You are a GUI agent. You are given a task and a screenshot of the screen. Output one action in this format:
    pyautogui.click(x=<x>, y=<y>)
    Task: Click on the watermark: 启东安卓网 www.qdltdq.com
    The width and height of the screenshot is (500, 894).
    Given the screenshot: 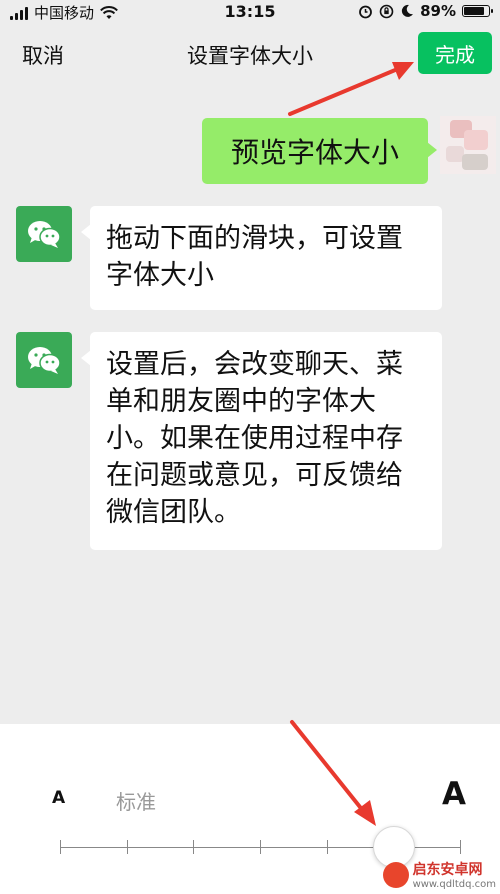 What is the action you would take?
    pyautogui.click(x=439, y=874)
    